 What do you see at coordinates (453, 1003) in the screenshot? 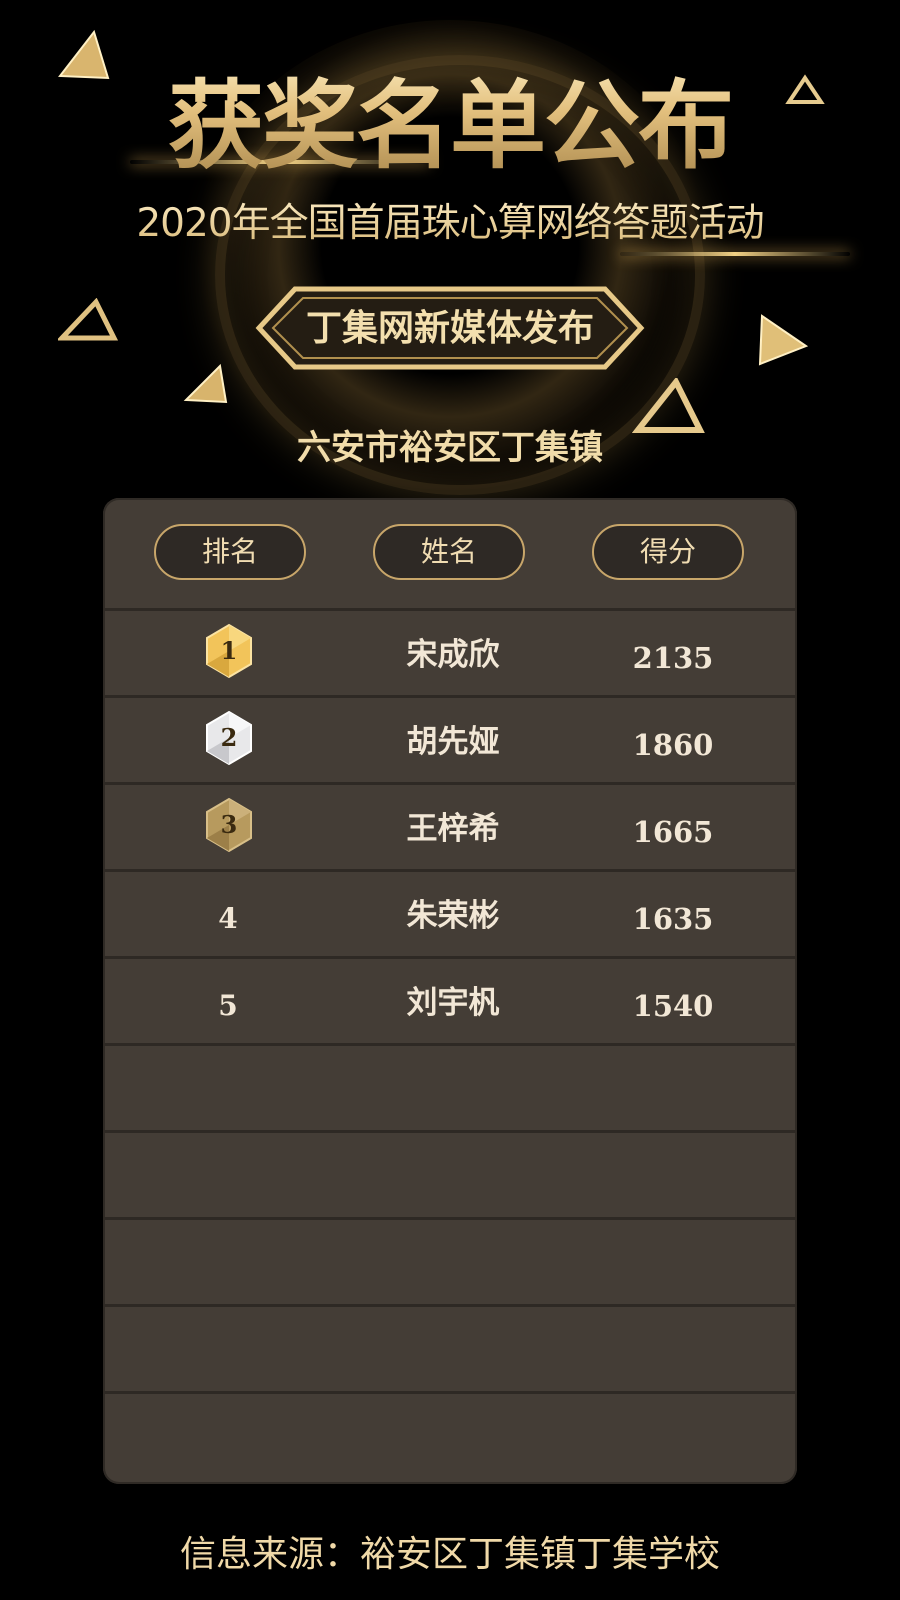
I see `winner-name: 刘宇杋` at bounding box center [453, 1003].